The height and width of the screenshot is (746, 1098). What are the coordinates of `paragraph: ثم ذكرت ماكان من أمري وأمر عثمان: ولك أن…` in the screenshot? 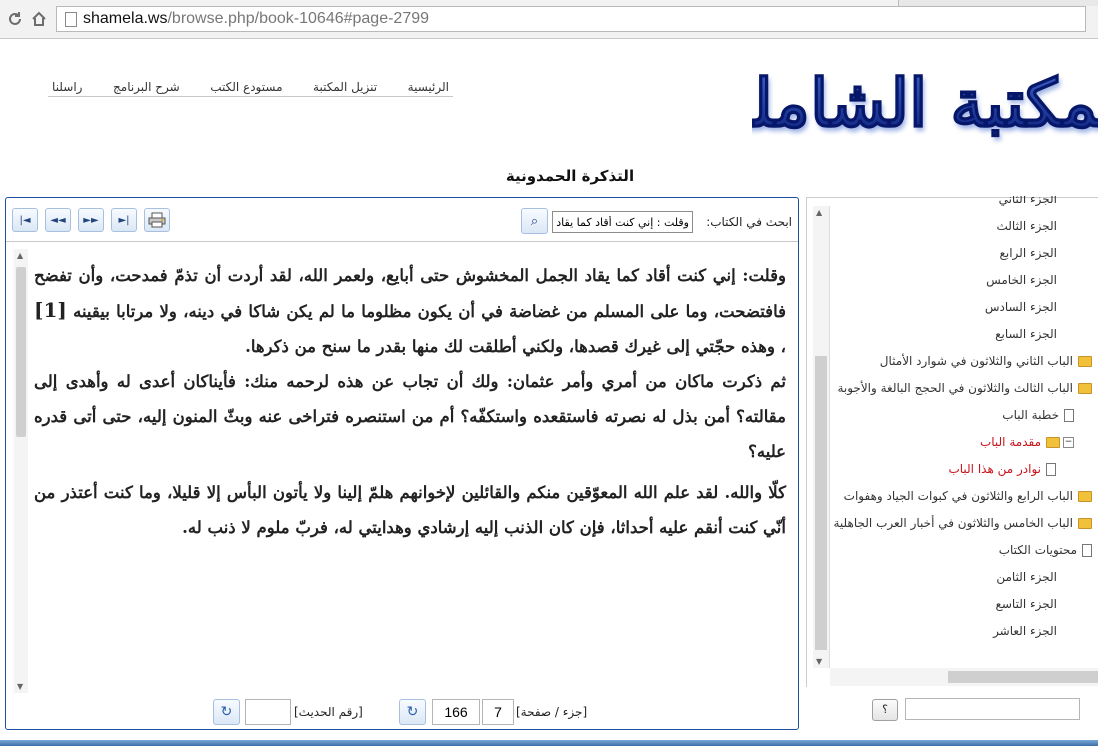 It's located at (410, 416).